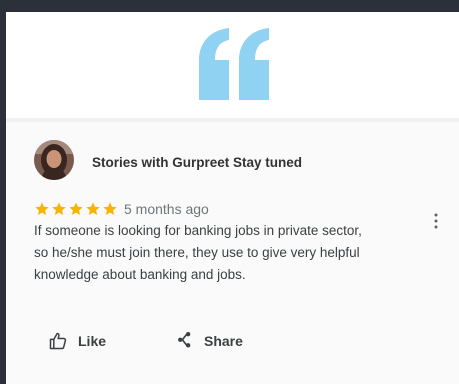 This screenshot has width=459, height=384. I want to click on share-label: Share, so click(223, 341).